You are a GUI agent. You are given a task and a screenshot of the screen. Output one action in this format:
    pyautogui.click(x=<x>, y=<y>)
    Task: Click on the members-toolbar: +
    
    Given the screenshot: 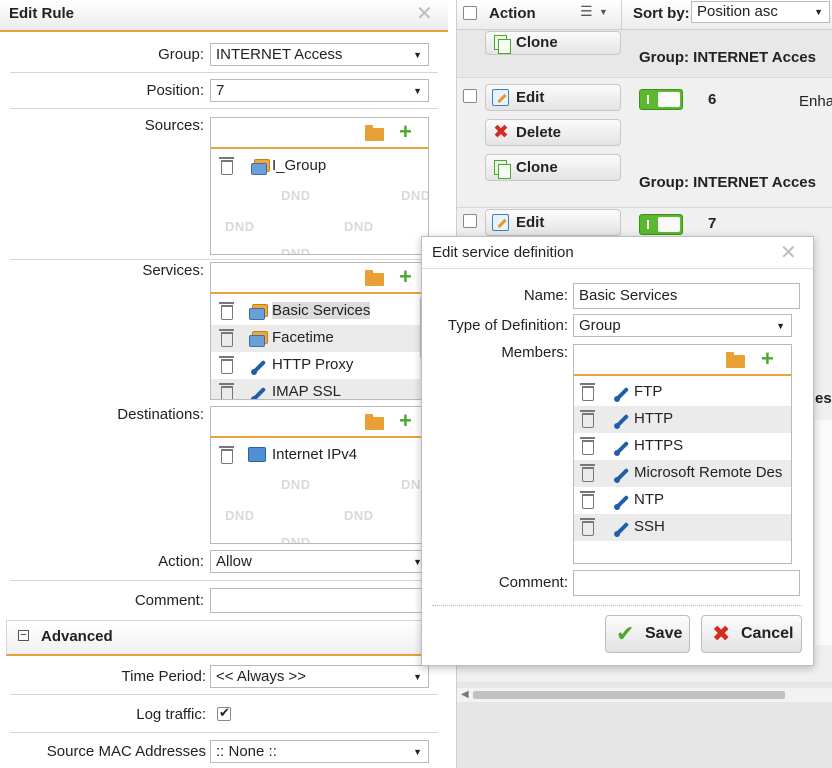 What is the action you would take?
    pyautogui.click(x=682, y=360)
    